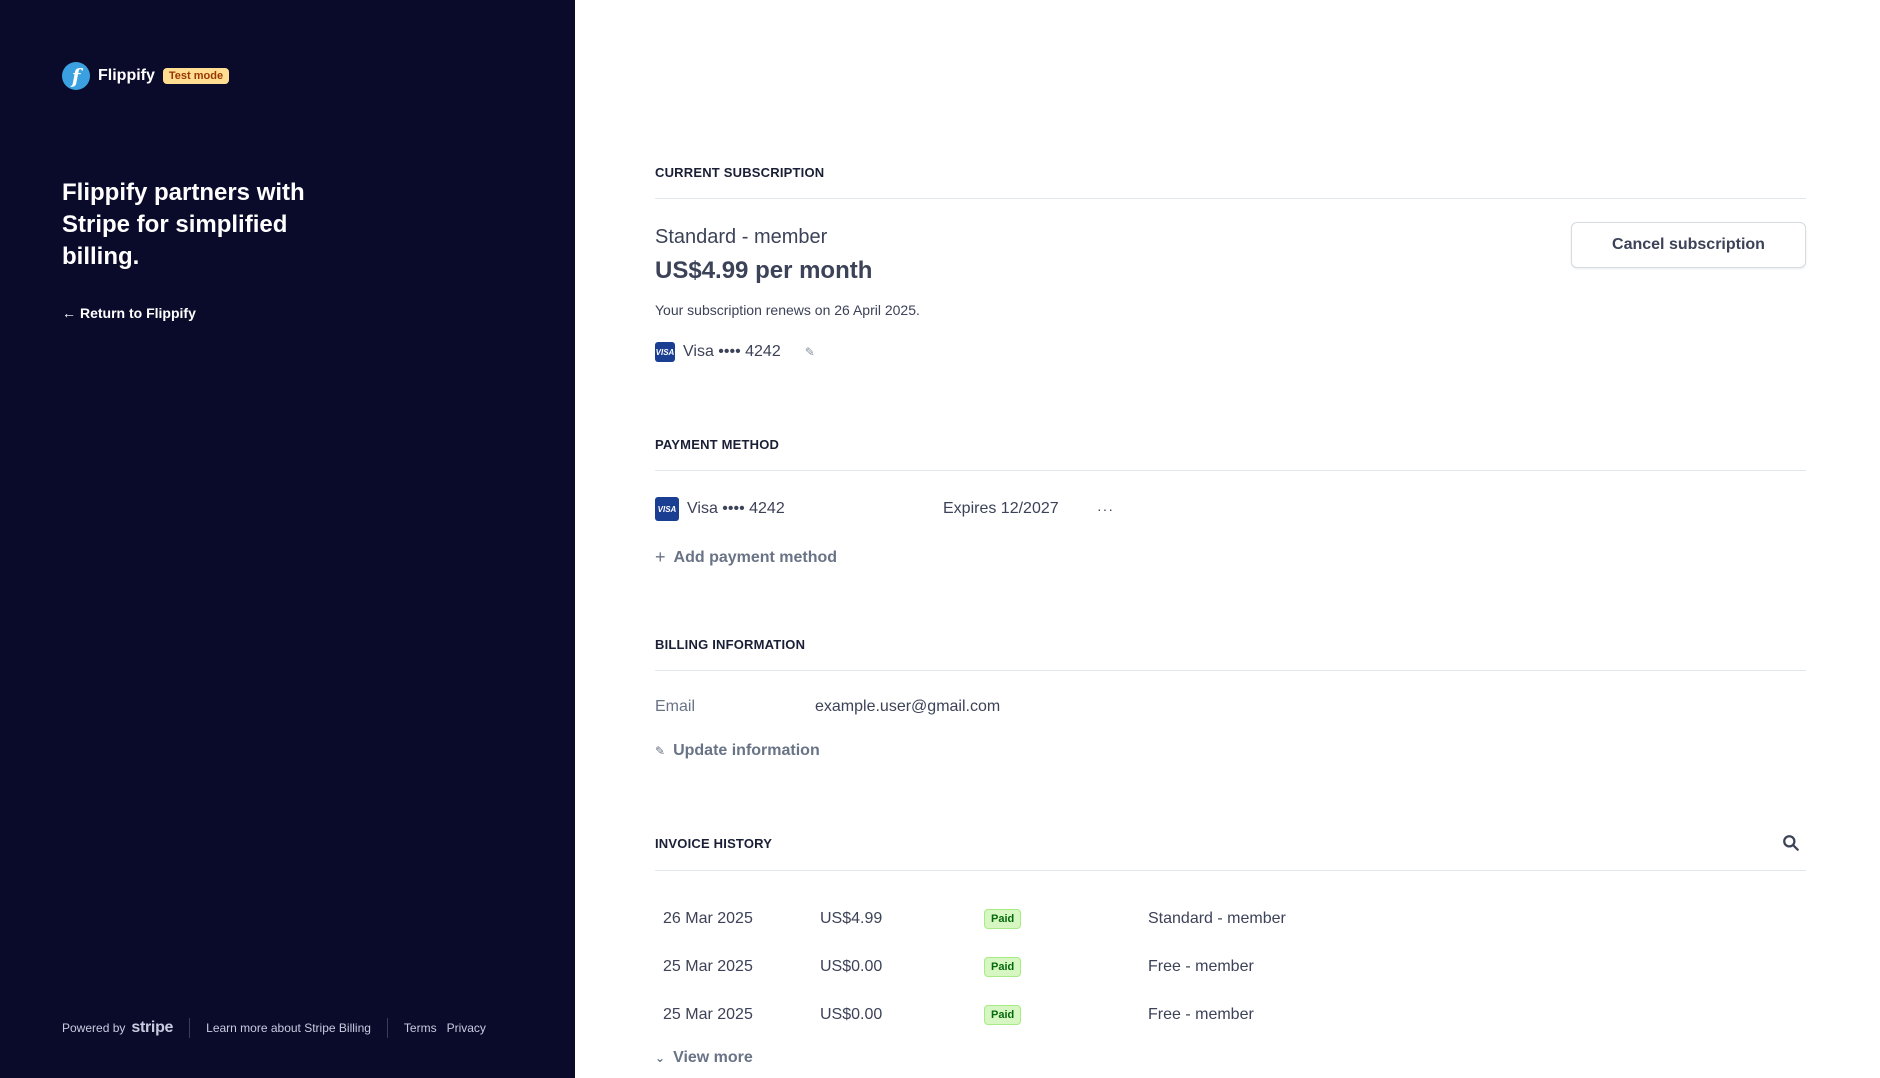  What do you see at coordinates (1105, 509) in the screenshot?
I see `more-options-icon: ···` at bounding box center [1105, 509].